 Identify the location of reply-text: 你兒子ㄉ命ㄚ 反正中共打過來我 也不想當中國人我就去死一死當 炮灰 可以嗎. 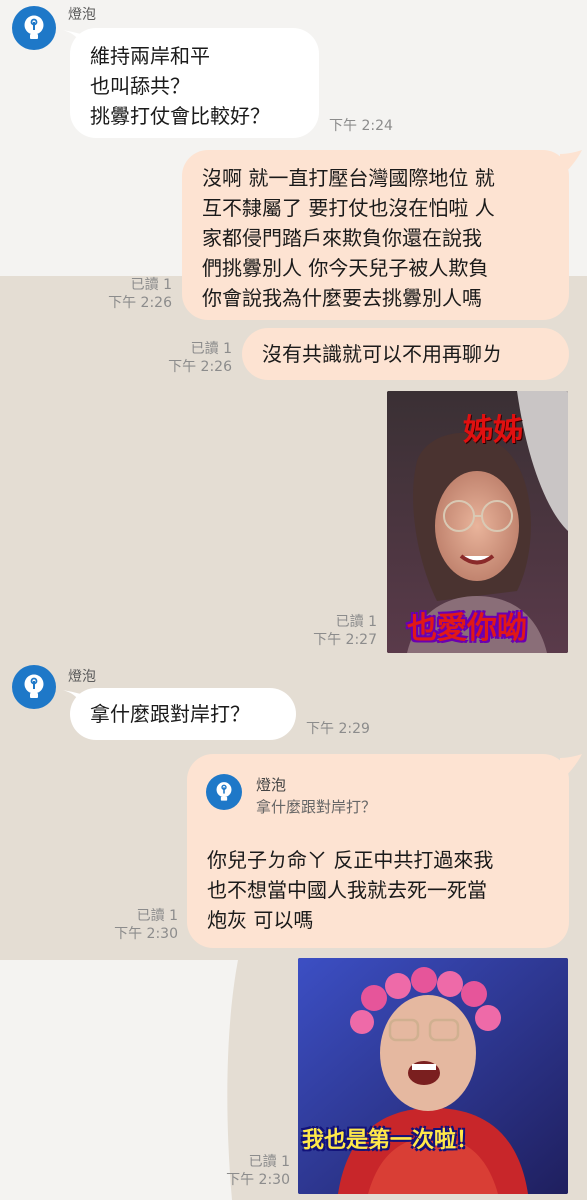
(350, 890).